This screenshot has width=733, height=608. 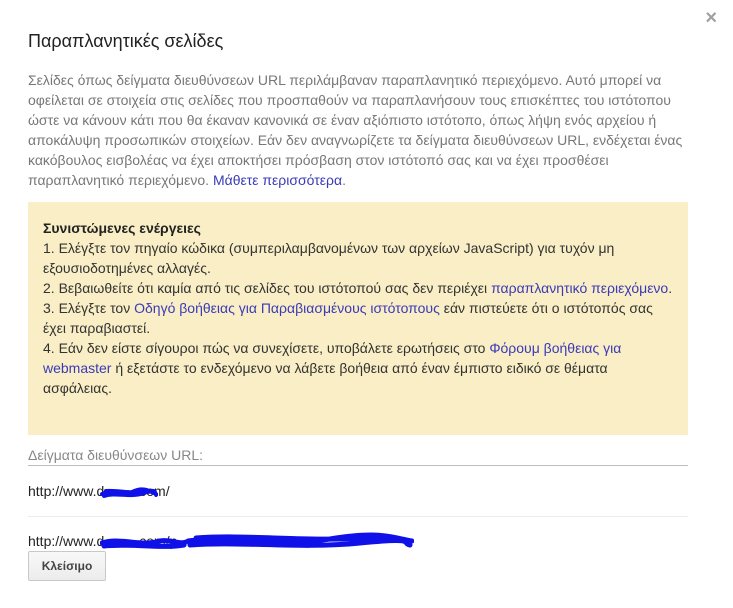 I want to click on sample-urls-label: Δείγματα διευθύνσεων URL:, so click(x=116, y=455).